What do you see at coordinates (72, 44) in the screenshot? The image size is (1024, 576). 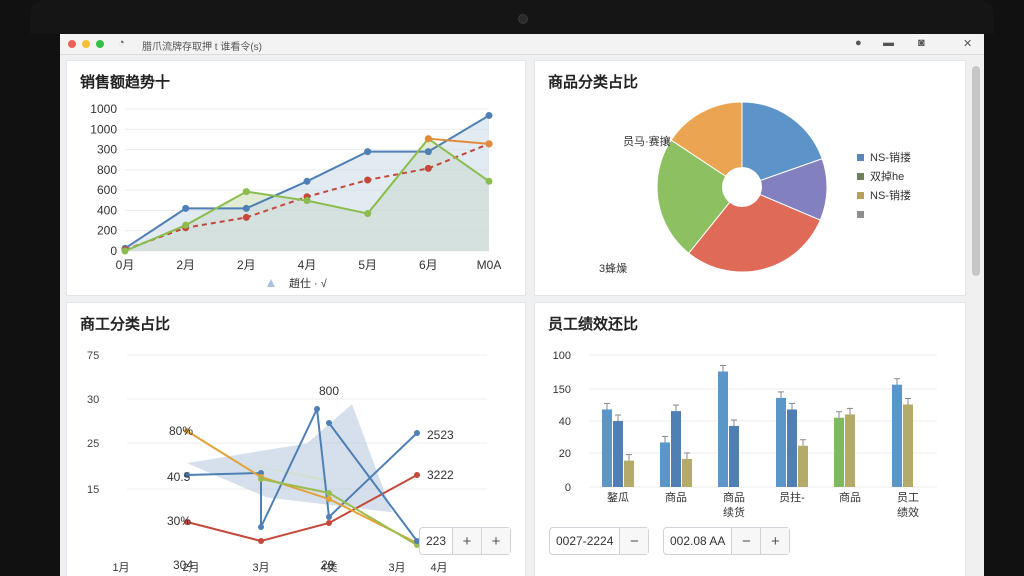 I see `window-close-dot` at bounding box center [72, 44].